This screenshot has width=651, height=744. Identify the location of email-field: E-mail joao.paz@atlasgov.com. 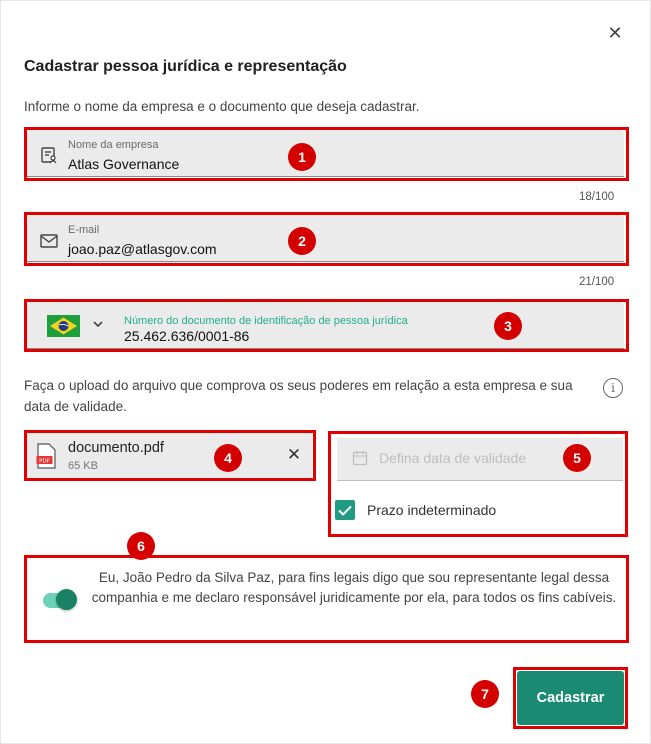
(325, 238).